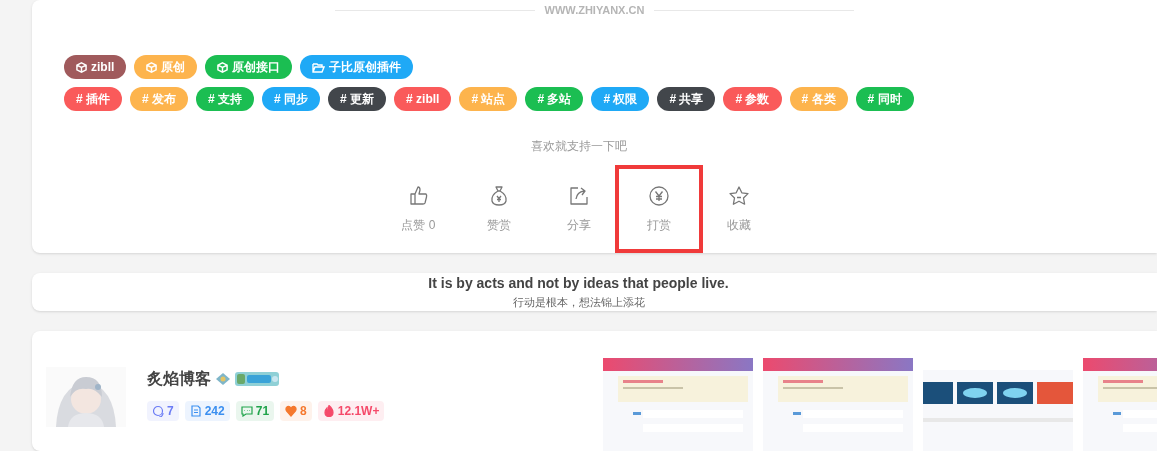  Describe the element at coordinates (357, 99) in the screenshot. I see `topic-tag: # 更新` at that location.